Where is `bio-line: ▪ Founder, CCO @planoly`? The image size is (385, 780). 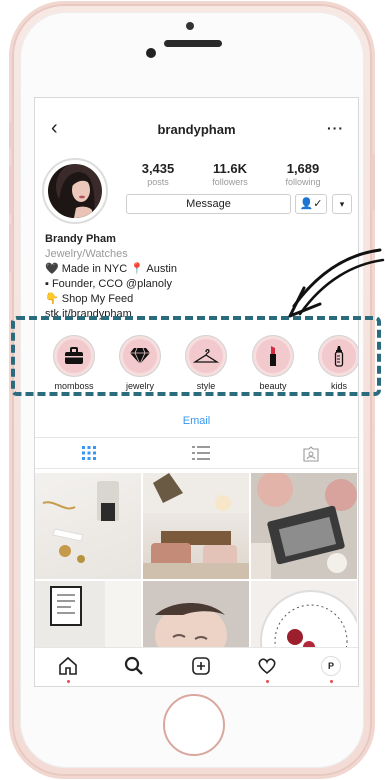 bio-line: ▪ Founder, CCO @planoly is located at coordinates (108, 284).